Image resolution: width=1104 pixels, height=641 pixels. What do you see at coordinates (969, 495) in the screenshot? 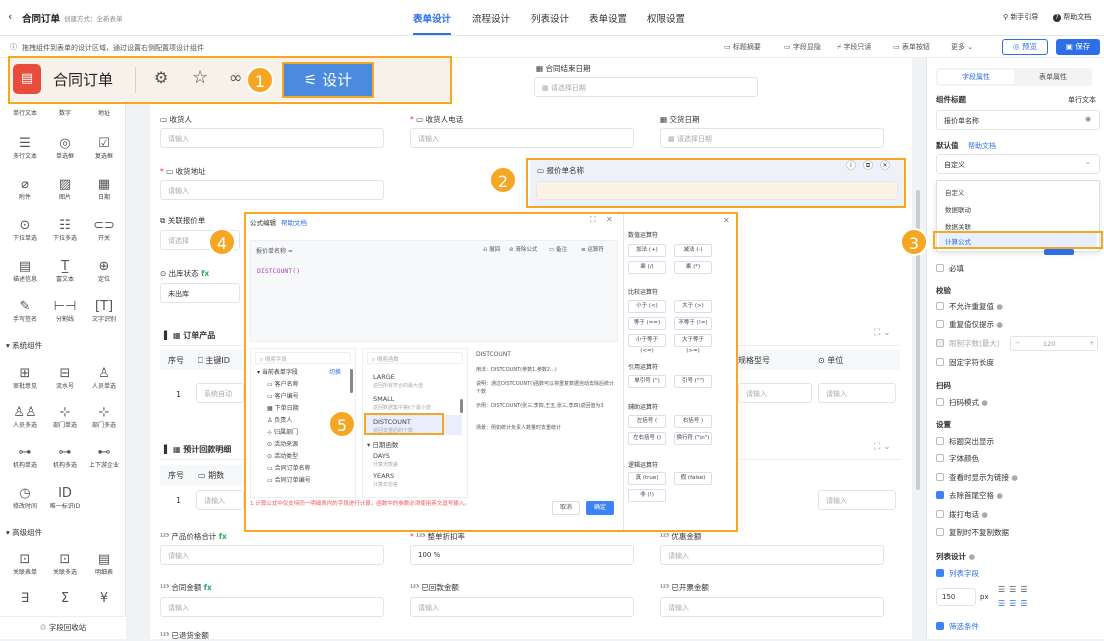
I see `trim-spaces-checkbox: 去除首尾空格 ●` at bounding box center [969, 495].